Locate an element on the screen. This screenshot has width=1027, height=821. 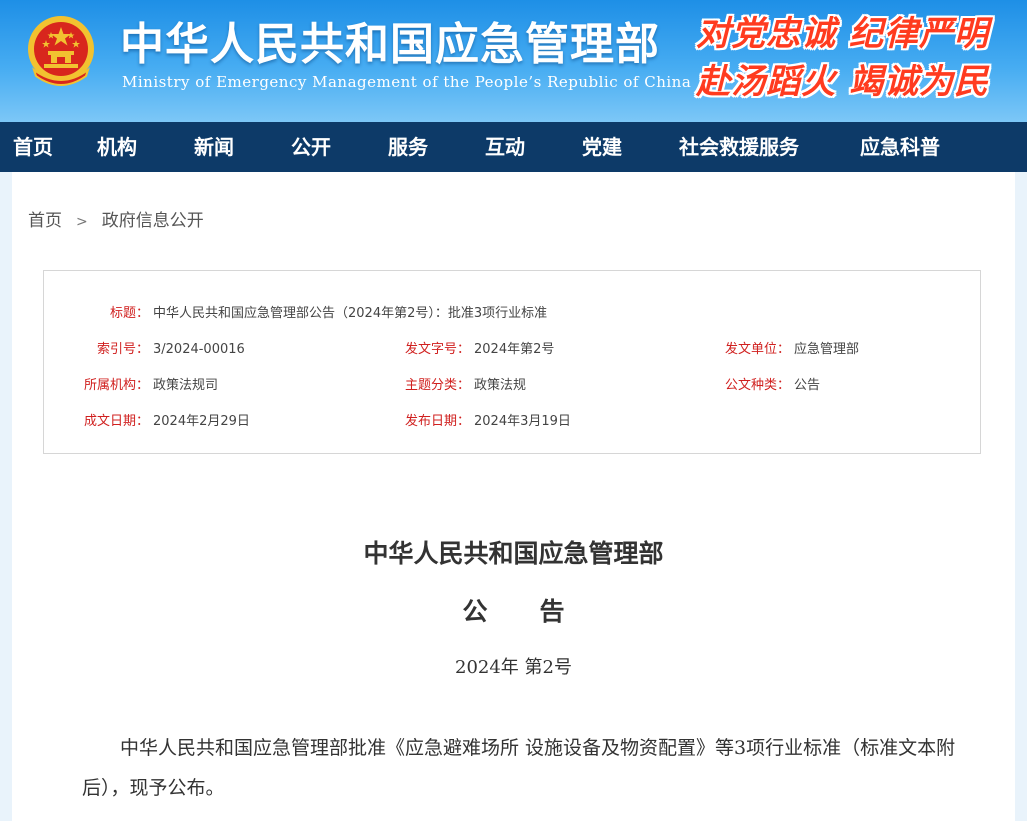
slogan-line-2: 赴汤蹈火 竭诚为民 is located at coordinates (842, 82).